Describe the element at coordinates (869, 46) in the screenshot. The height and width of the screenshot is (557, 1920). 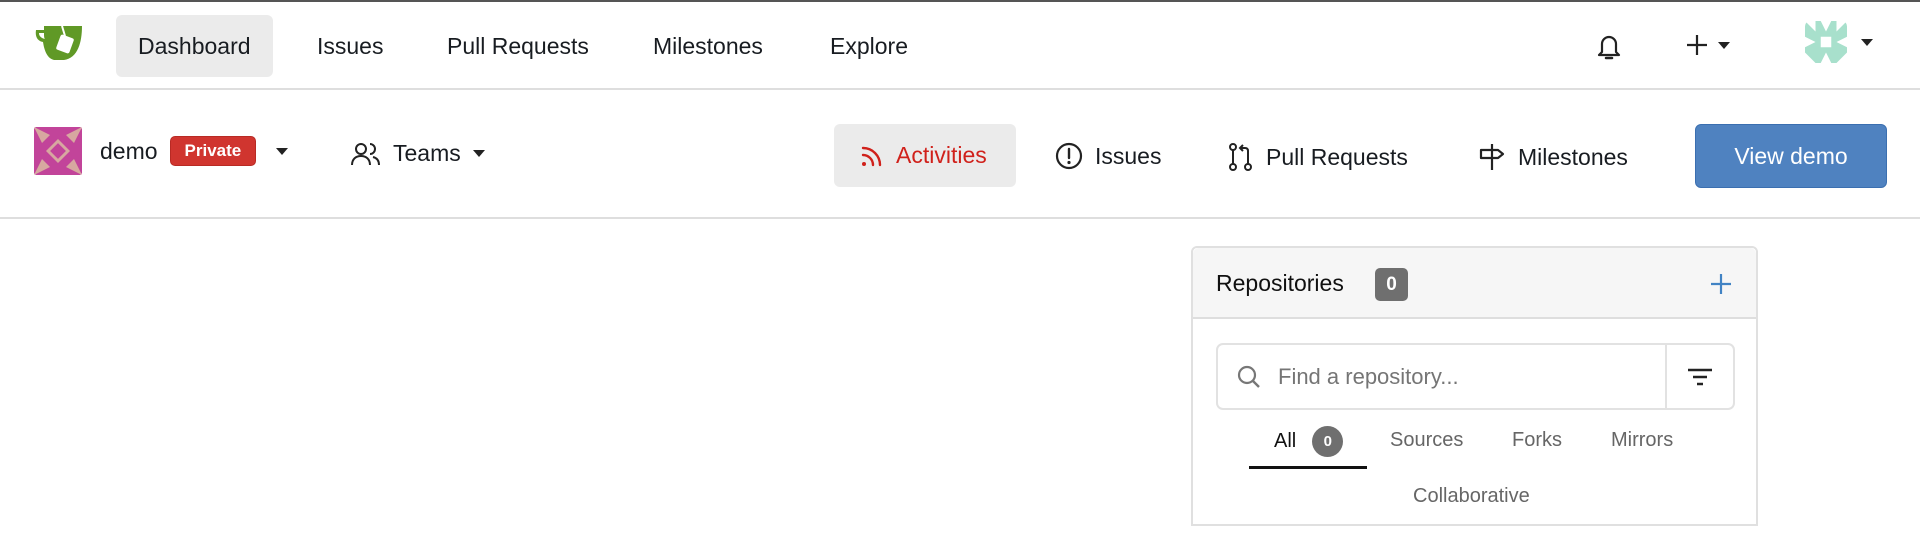
I see `nav-explore: Explore` at that location.